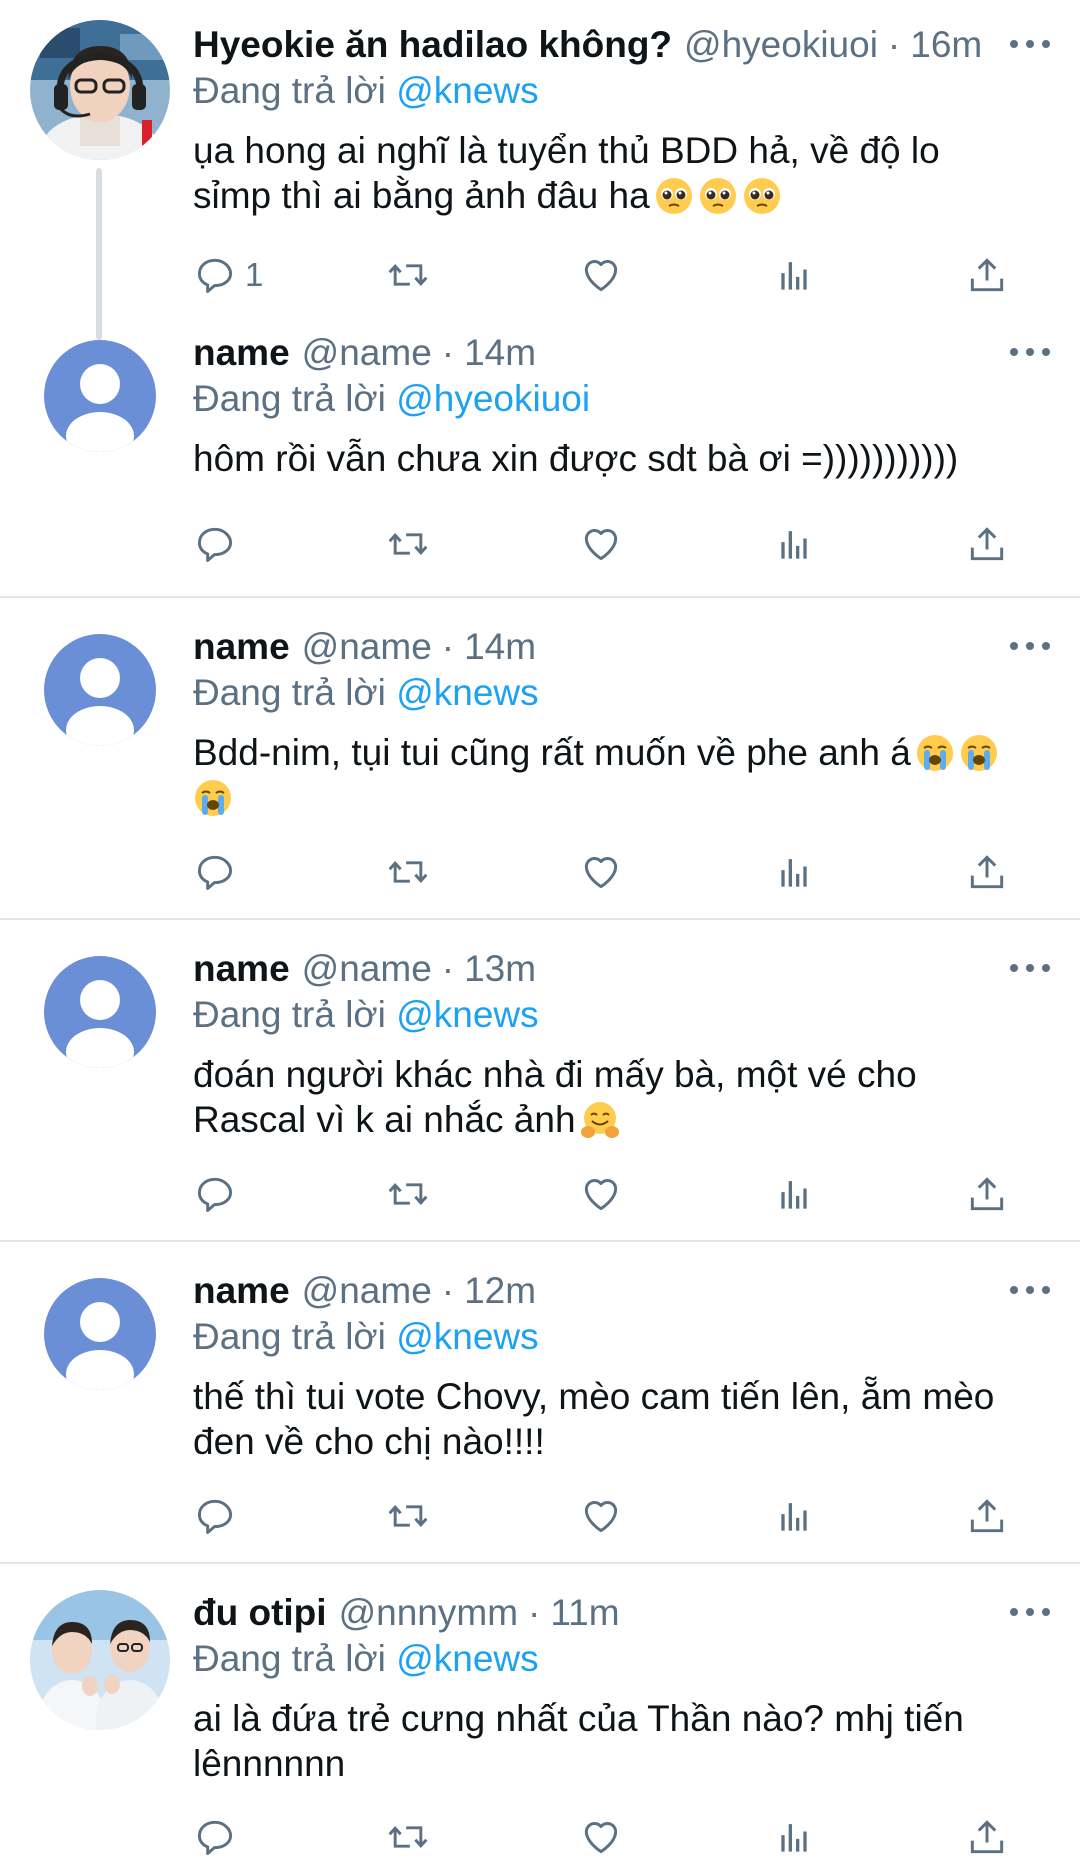  Describe the element at coordinates (384, 1119) in the screenshot. I see `tweet-text-line: Rascal vì k ai nhắc ảnh` at that location.